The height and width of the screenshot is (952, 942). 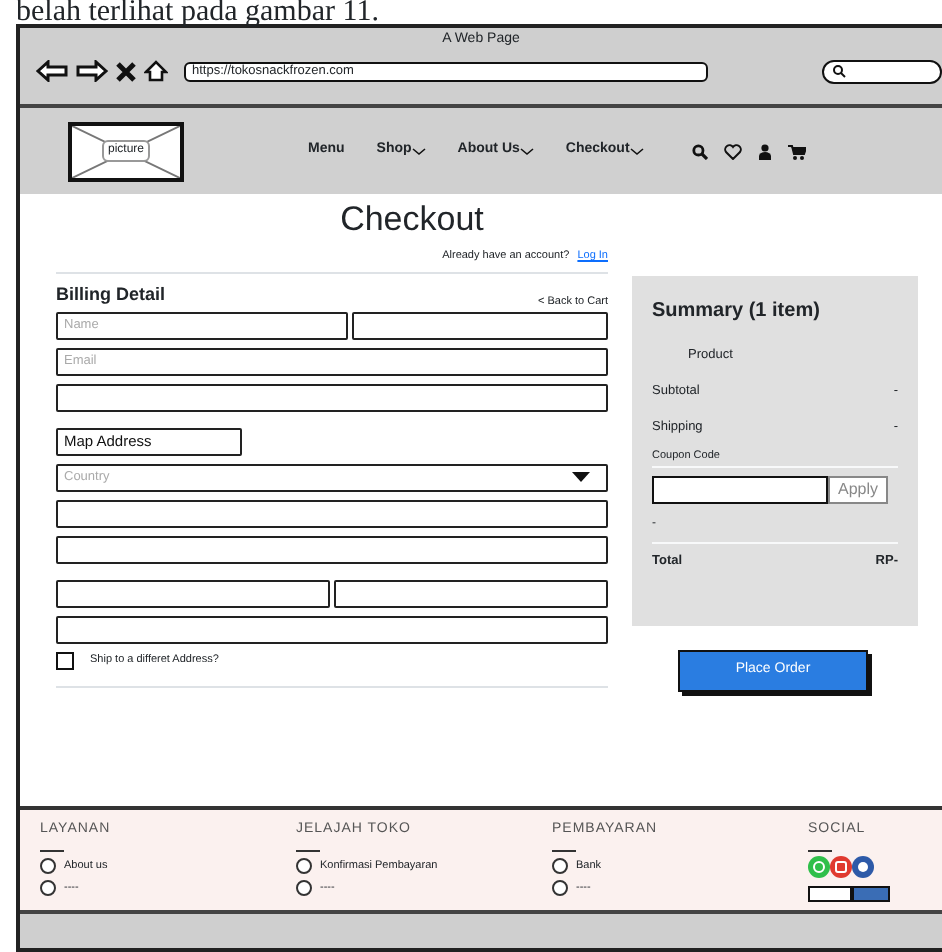 I want to click on page-title: Checkout, so click(x=412, y=220).